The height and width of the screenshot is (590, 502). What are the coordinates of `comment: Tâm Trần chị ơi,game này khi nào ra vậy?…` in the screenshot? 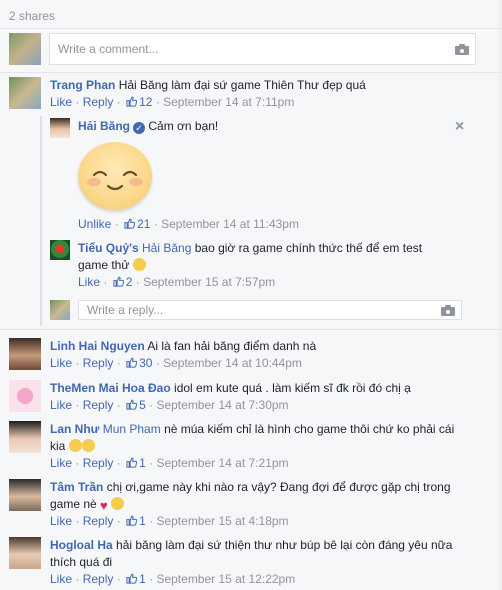 It's located at (230, 504).